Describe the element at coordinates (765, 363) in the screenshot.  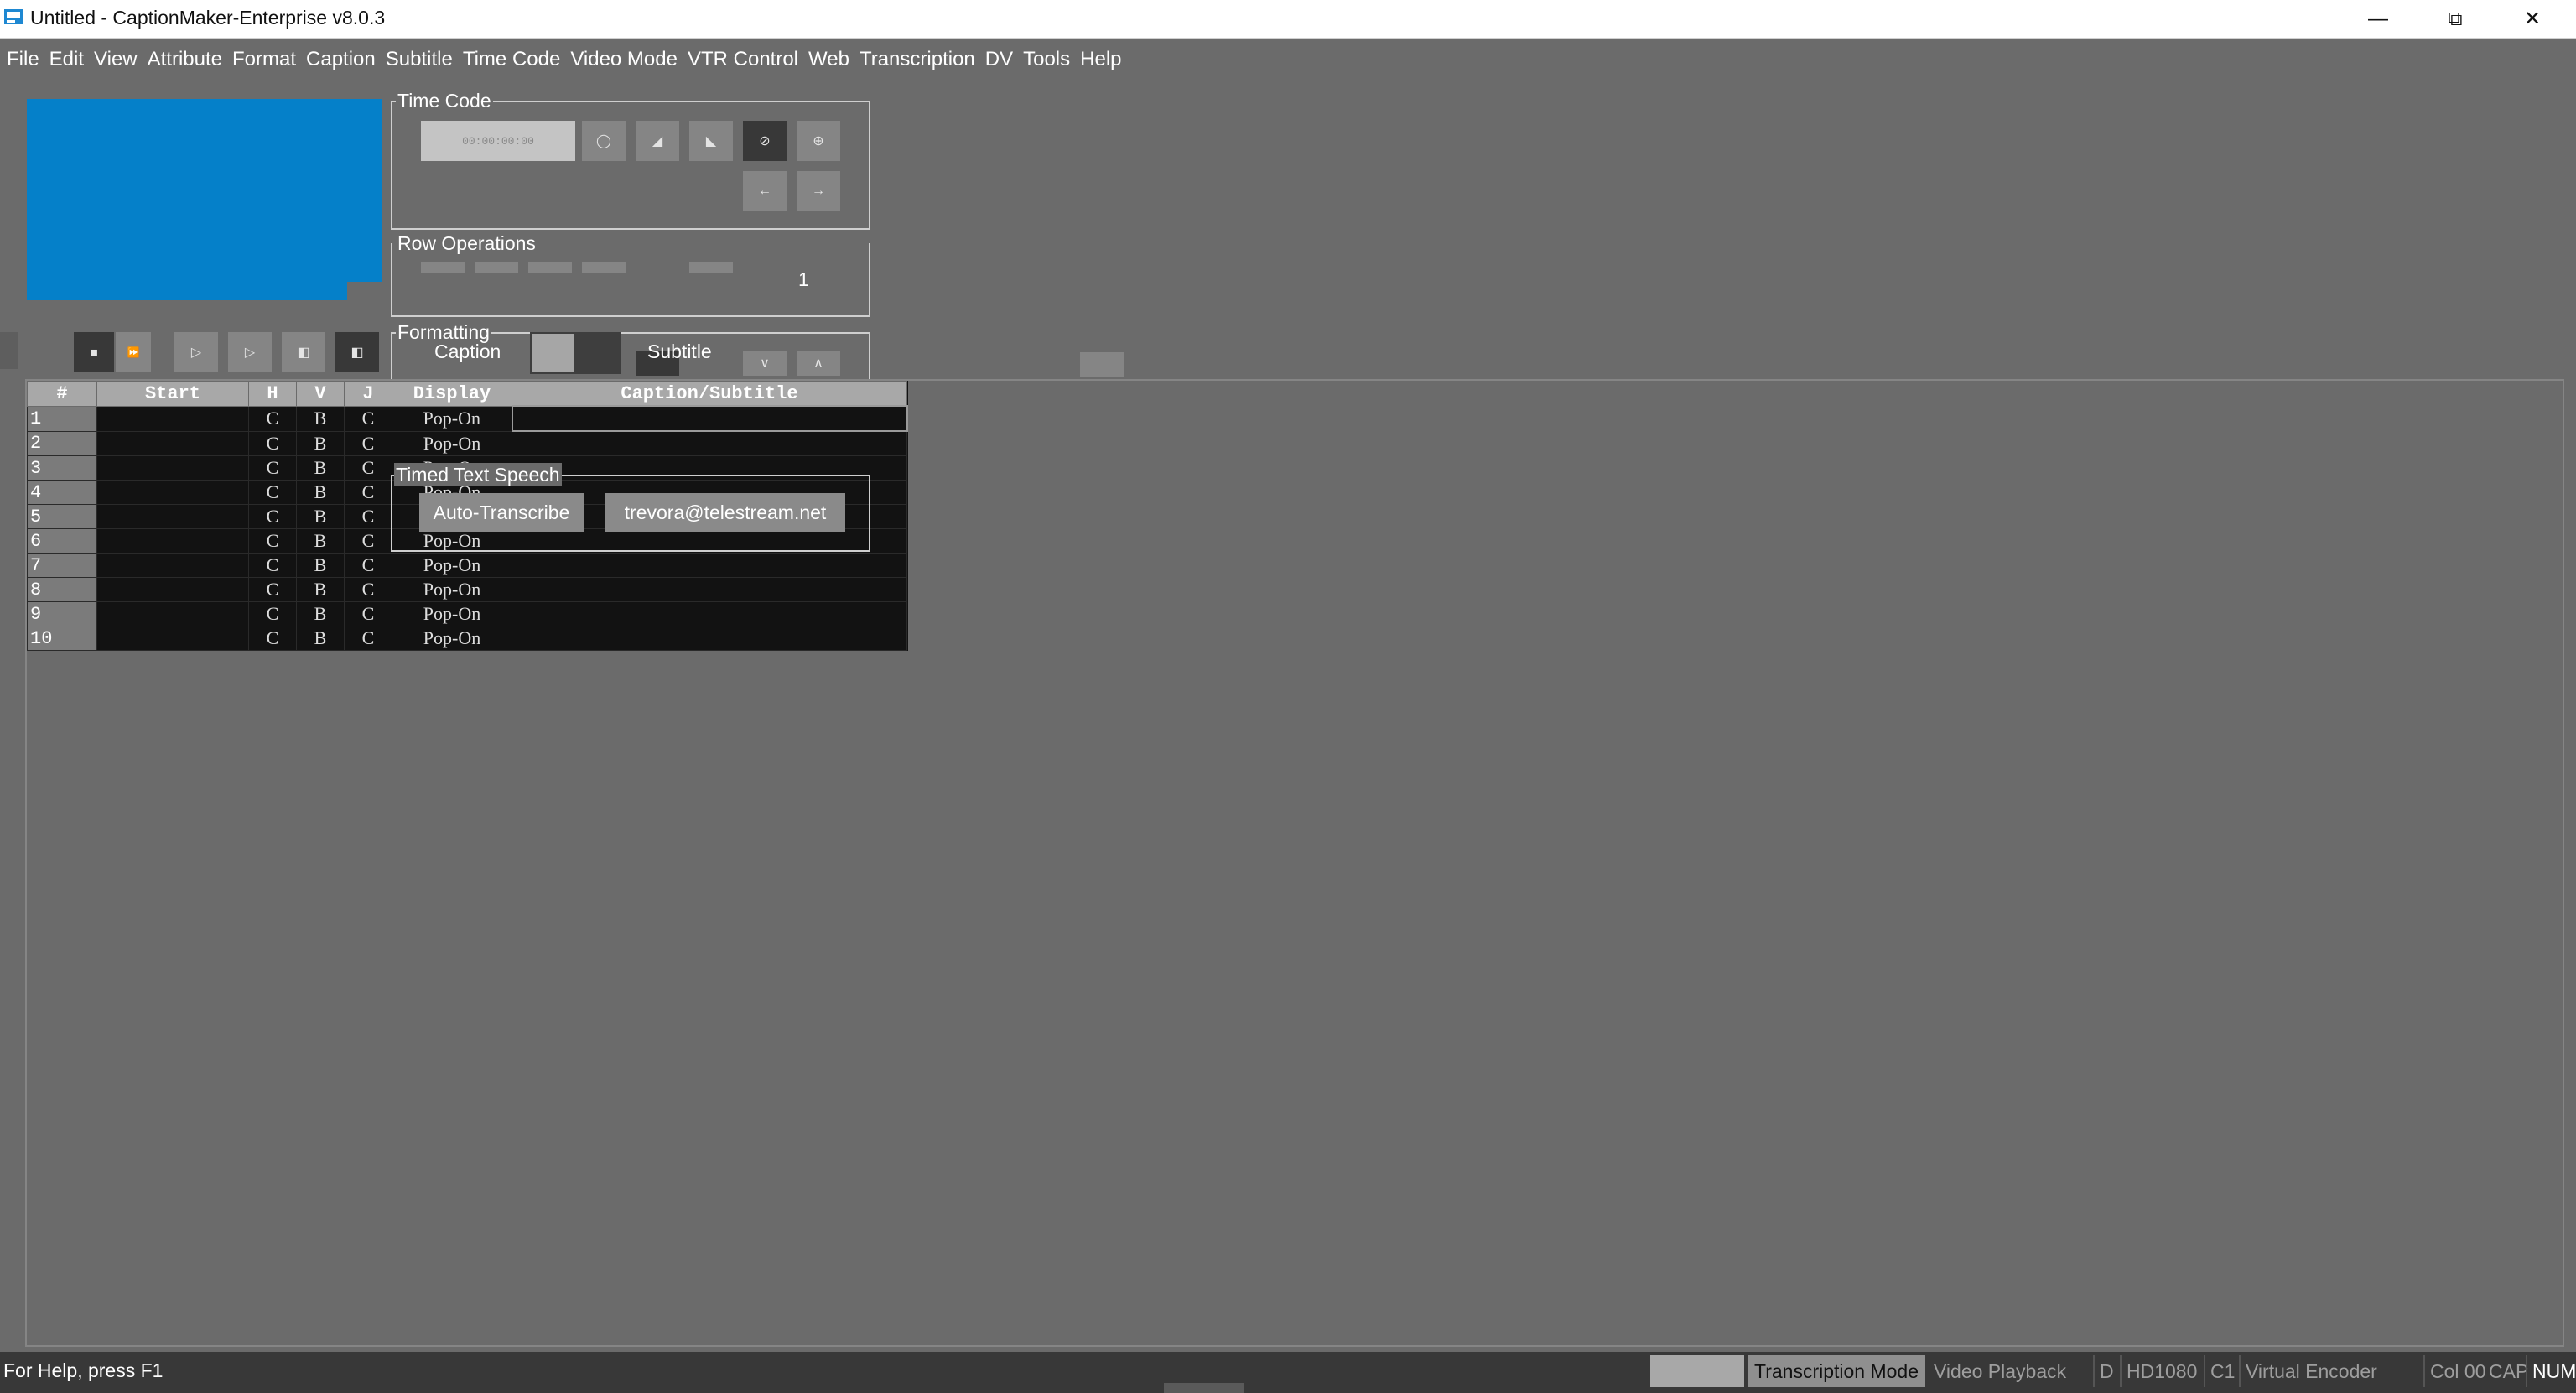
I see `format-down-icon: ∨` at that location.